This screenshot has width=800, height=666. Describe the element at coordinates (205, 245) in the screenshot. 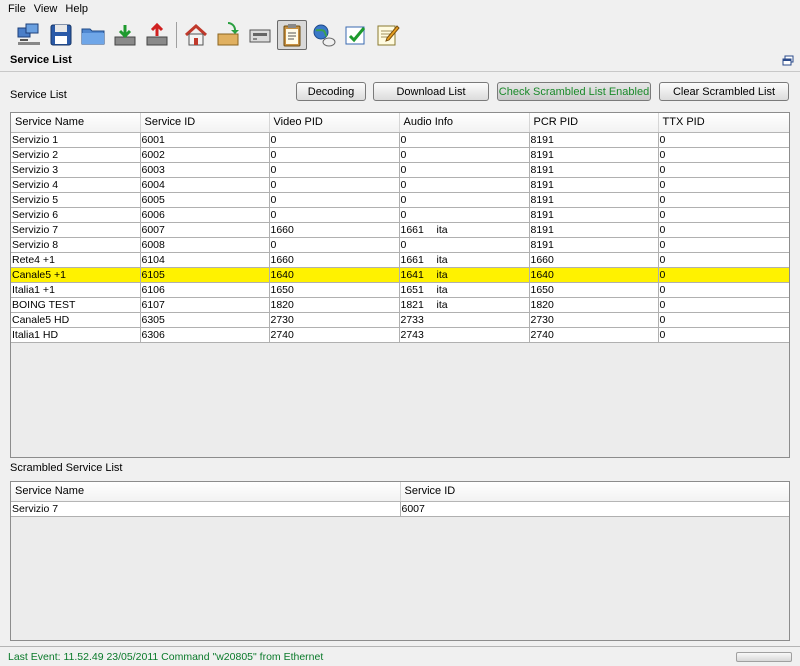

I see `cell-service-id: 6008` at that location.